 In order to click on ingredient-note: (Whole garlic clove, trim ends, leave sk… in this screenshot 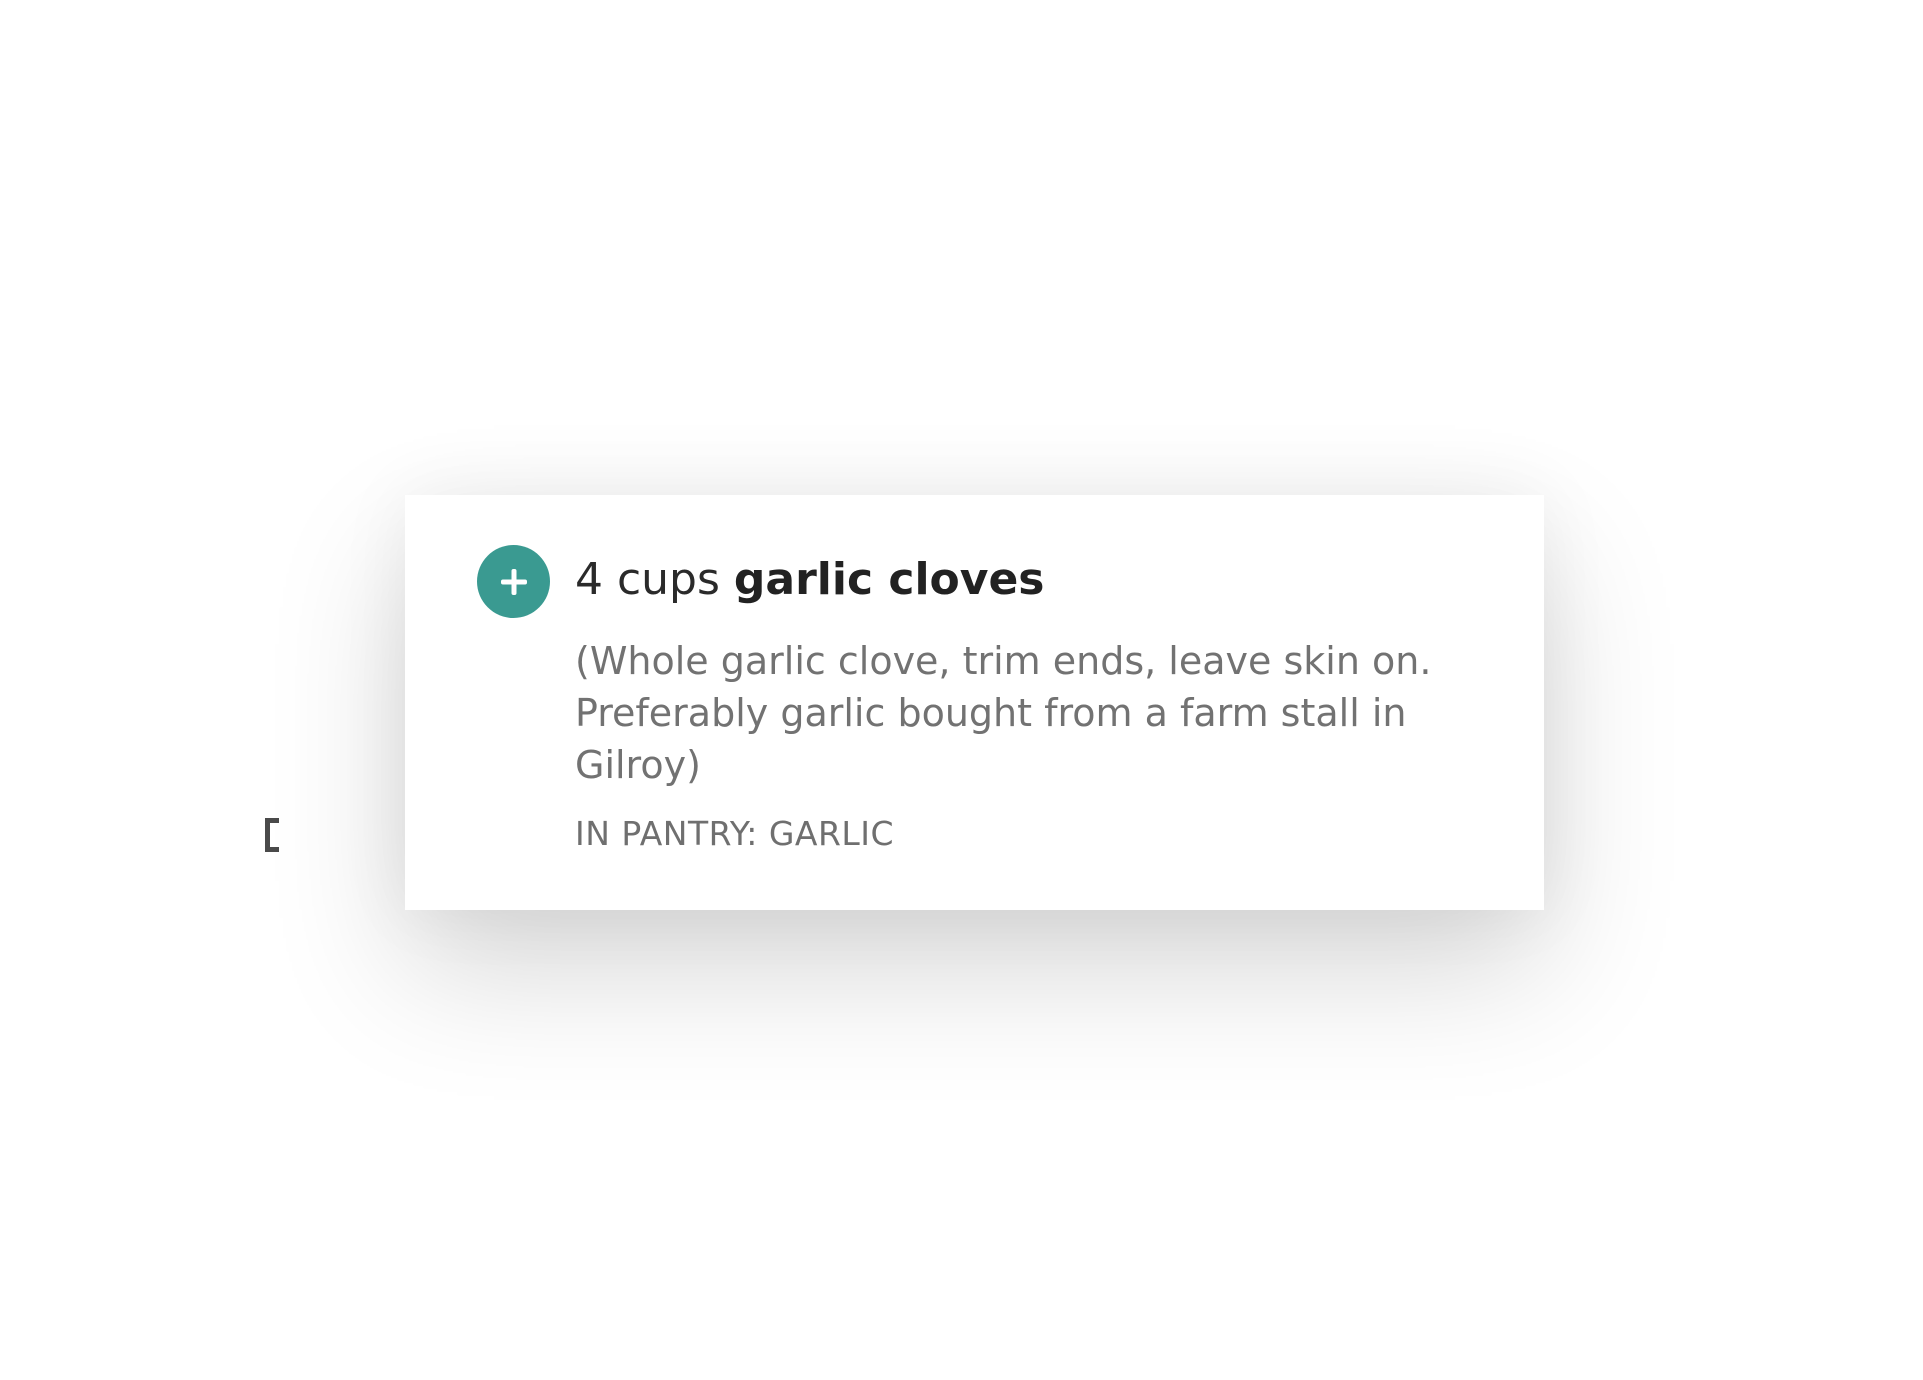, I will do `click(1003, 713)`.